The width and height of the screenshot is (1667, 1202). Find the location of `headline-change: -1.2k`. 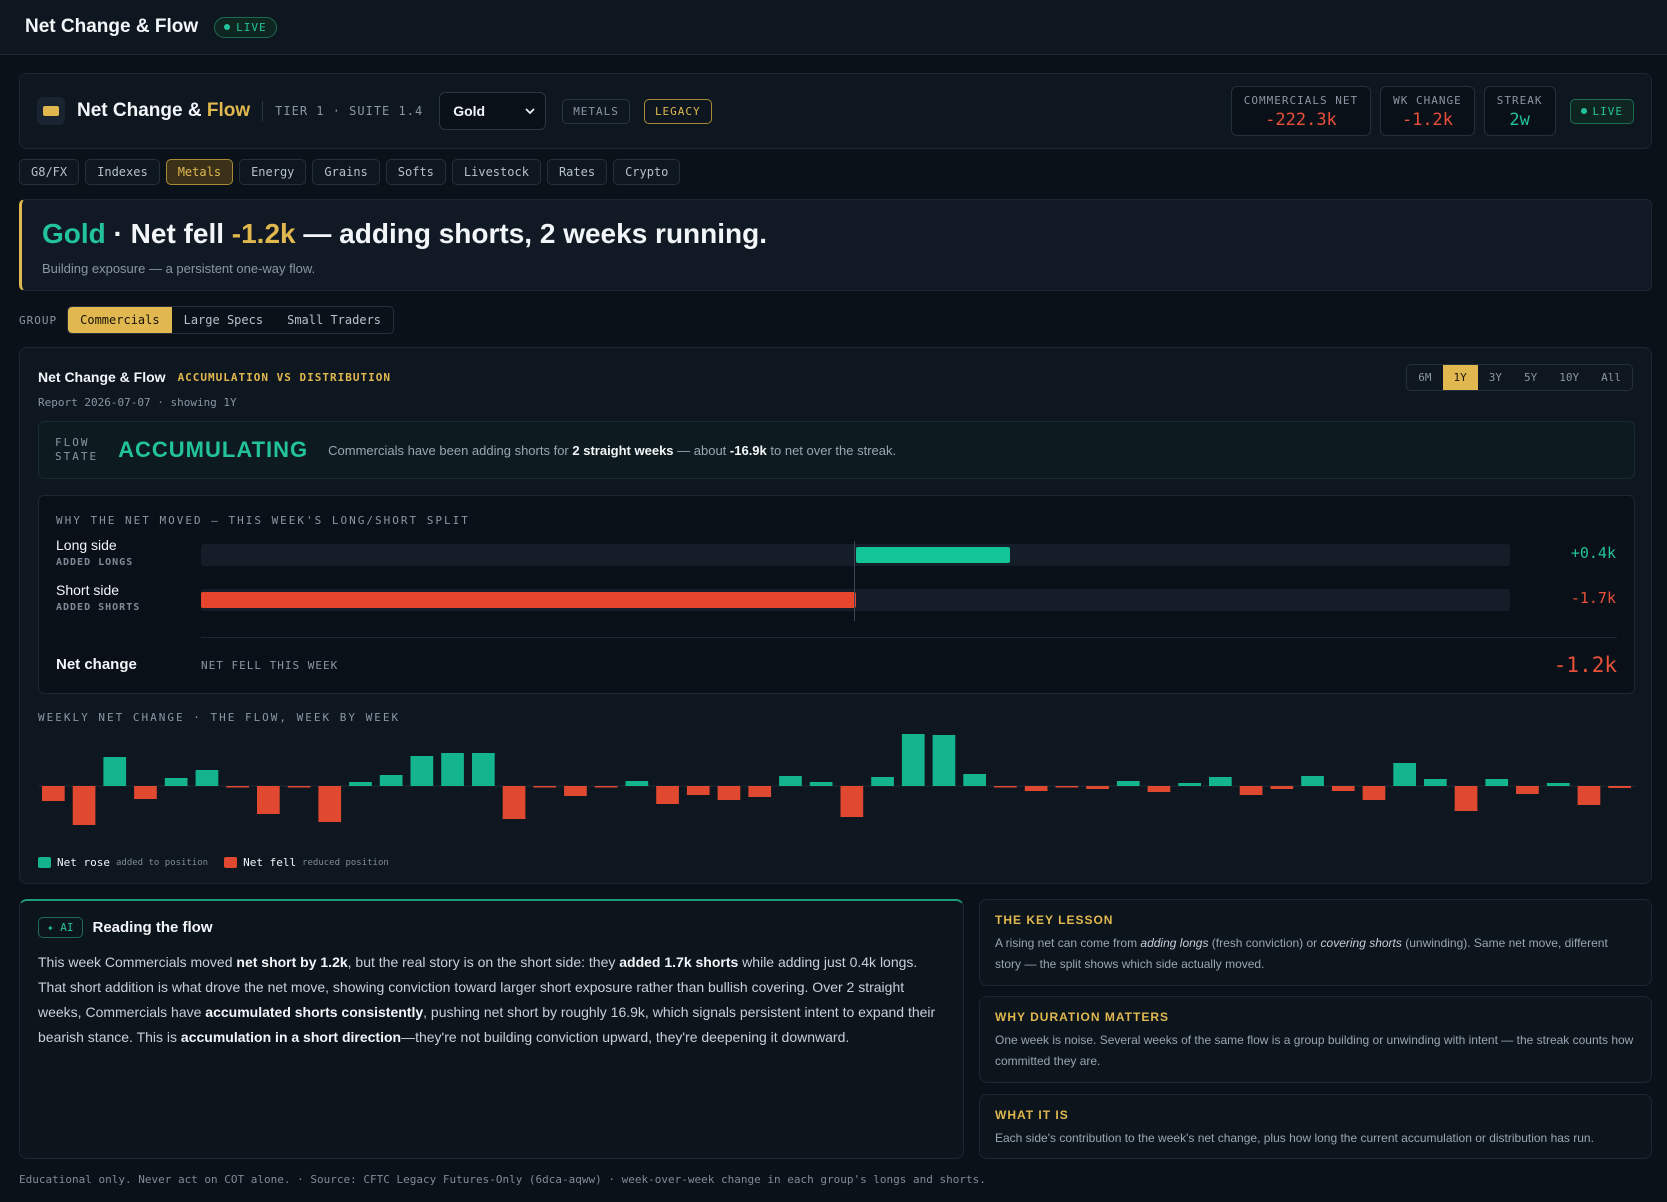

headline-change: -1.2k is located at coordinates (263, 233).